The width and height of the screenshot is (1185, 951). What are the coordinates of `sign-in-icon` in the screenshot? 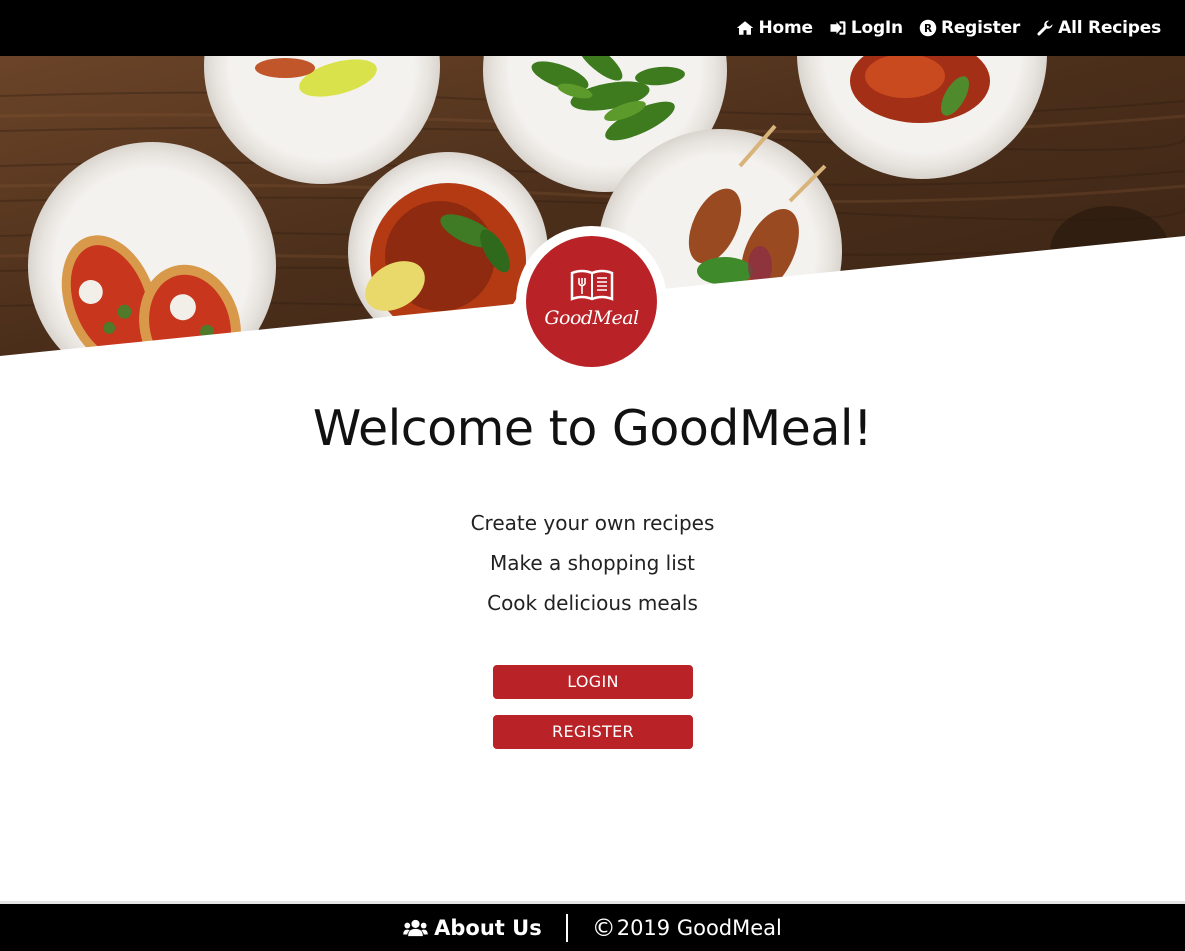 It's located at (838, 28).